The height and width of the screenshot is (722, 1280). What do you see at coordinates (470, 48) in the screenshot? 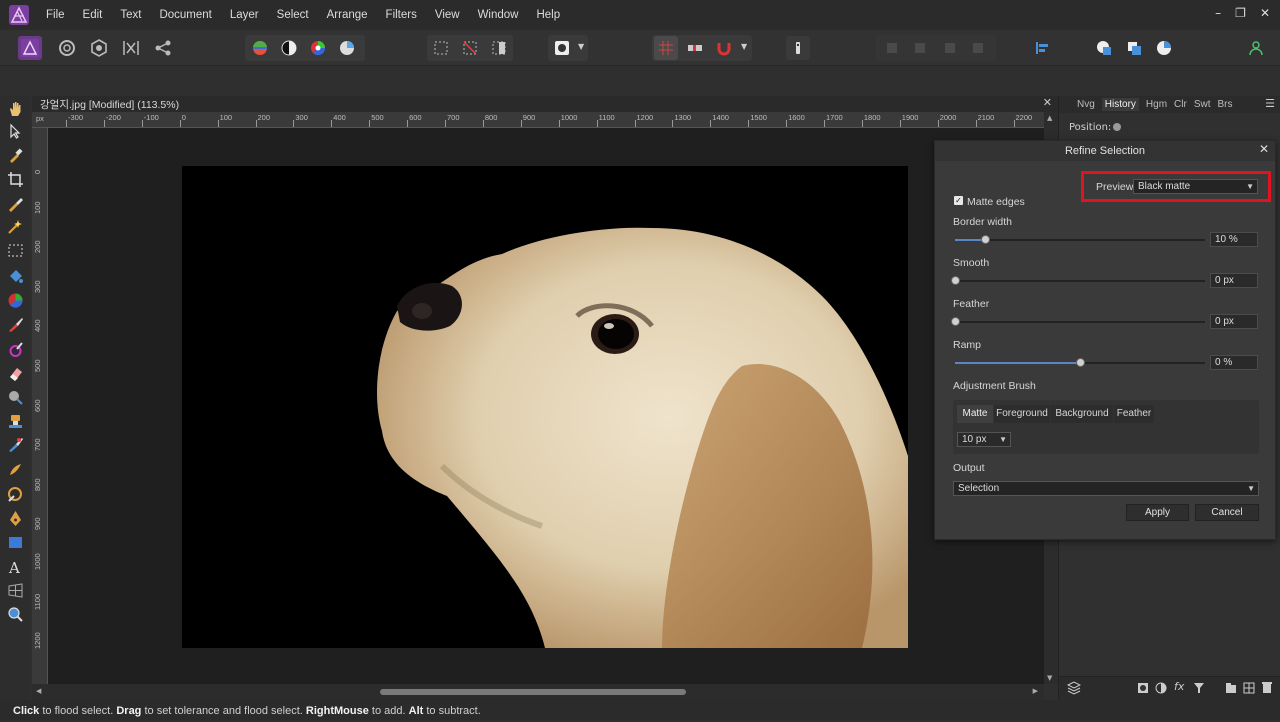
I see `deselect-icon` at bounding box center [470, 48].